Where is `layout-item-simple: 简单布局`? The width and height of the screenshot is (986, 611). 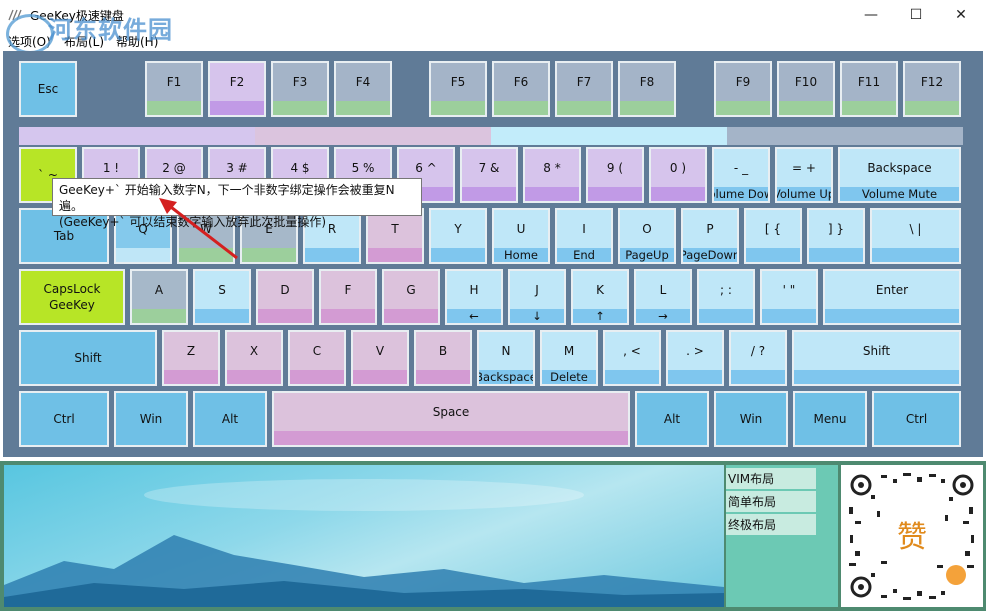 layout-item-simple: 简单布局 is located at coordinates (771, 501).